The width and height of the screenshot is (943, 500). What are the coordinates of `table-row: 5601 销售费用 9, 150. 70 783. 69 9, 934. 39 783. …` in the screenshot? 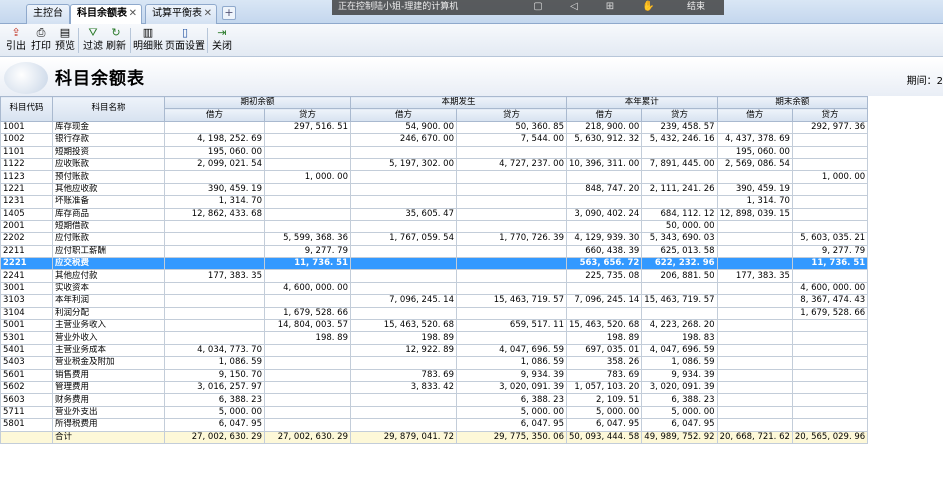 It's located at (434, 375).